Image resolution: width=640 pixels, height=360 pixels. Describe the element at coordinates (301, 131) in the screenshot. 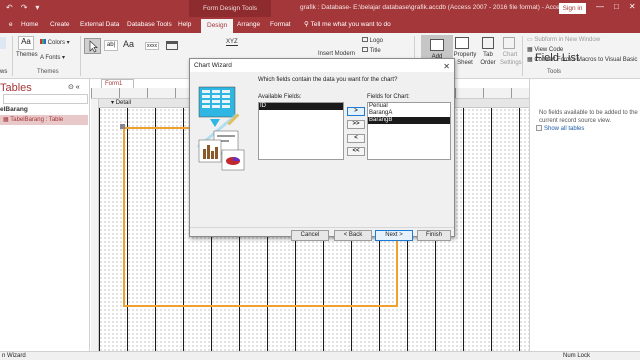

I see `available-fields-list: ID` at that location.